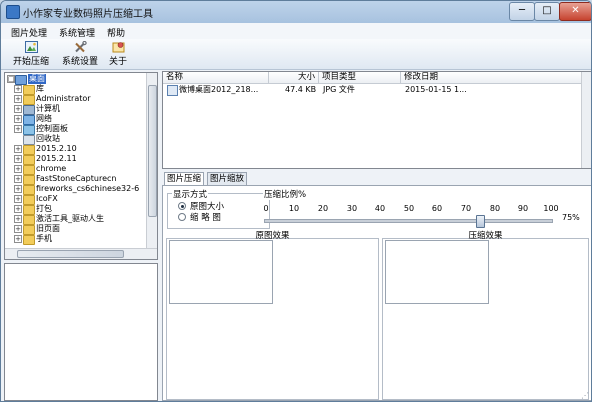 The height and width of the screenshot is (402, 592). I want to click on menu-help: 帮助, so click(116, 32).